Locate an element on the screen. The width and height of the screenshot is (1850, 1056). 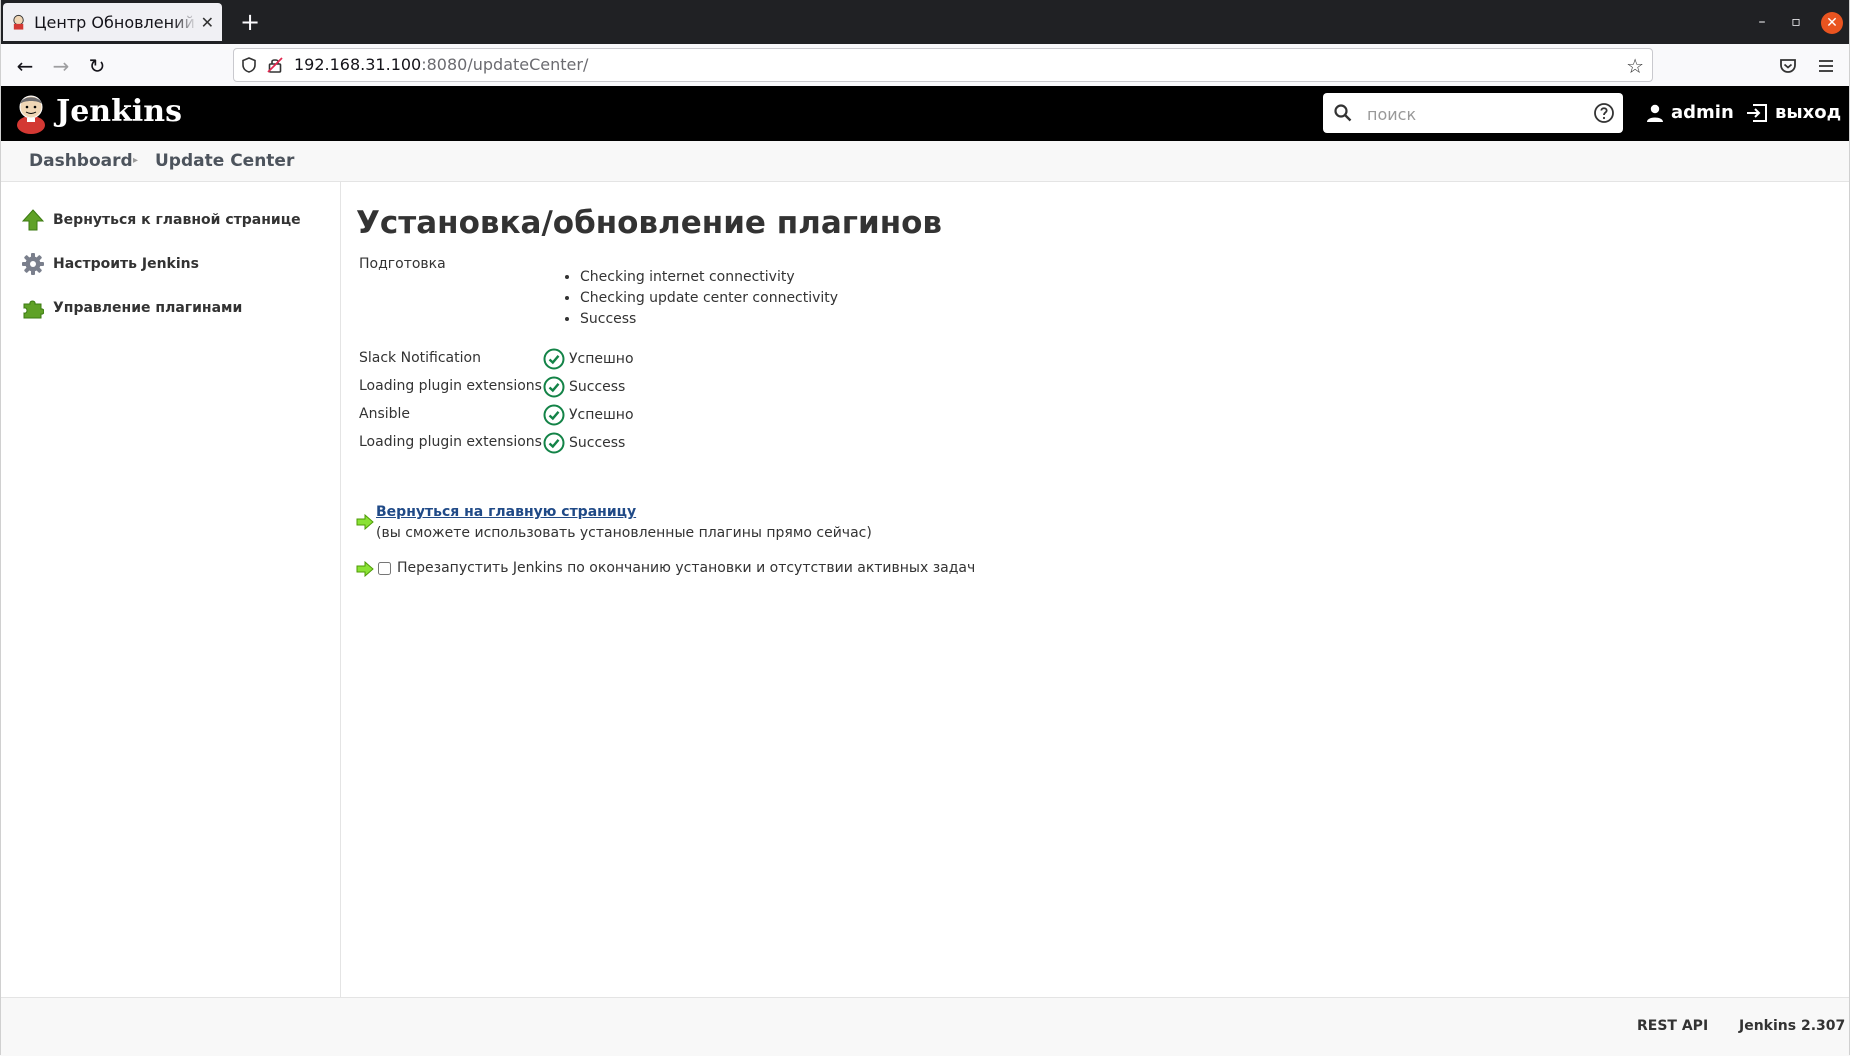
search-input is located at coordinates (1477, 114).